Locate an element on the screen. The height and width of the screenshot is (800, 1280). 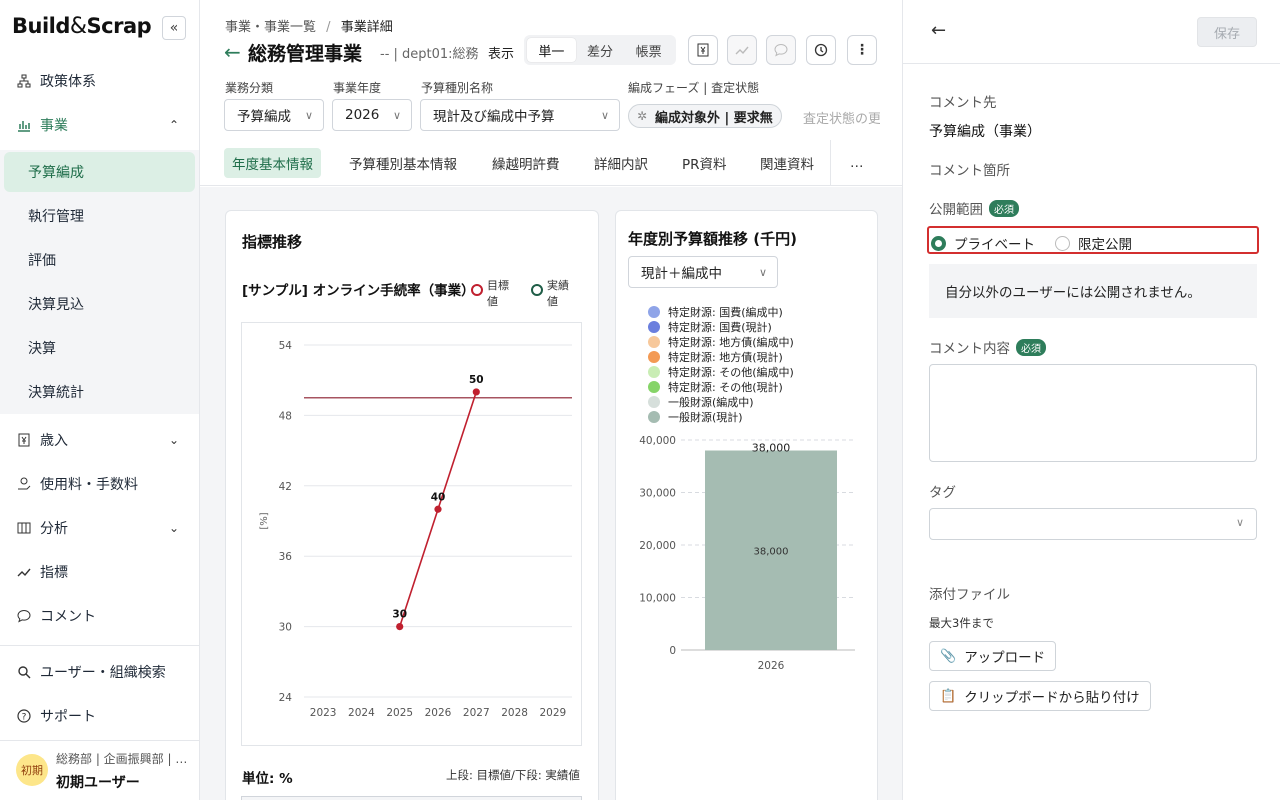
comment-target-label: コメント先 is located at coordinates (963, 103).